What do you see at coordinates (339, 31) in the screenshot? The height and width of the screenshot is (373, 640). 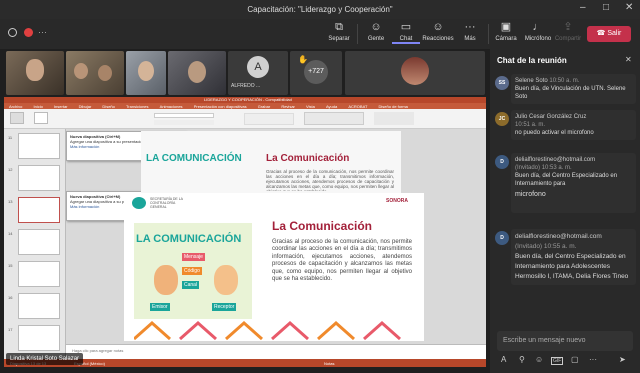 I see `separate-button: ⧉ Separar` at bounding box center [339, 31].